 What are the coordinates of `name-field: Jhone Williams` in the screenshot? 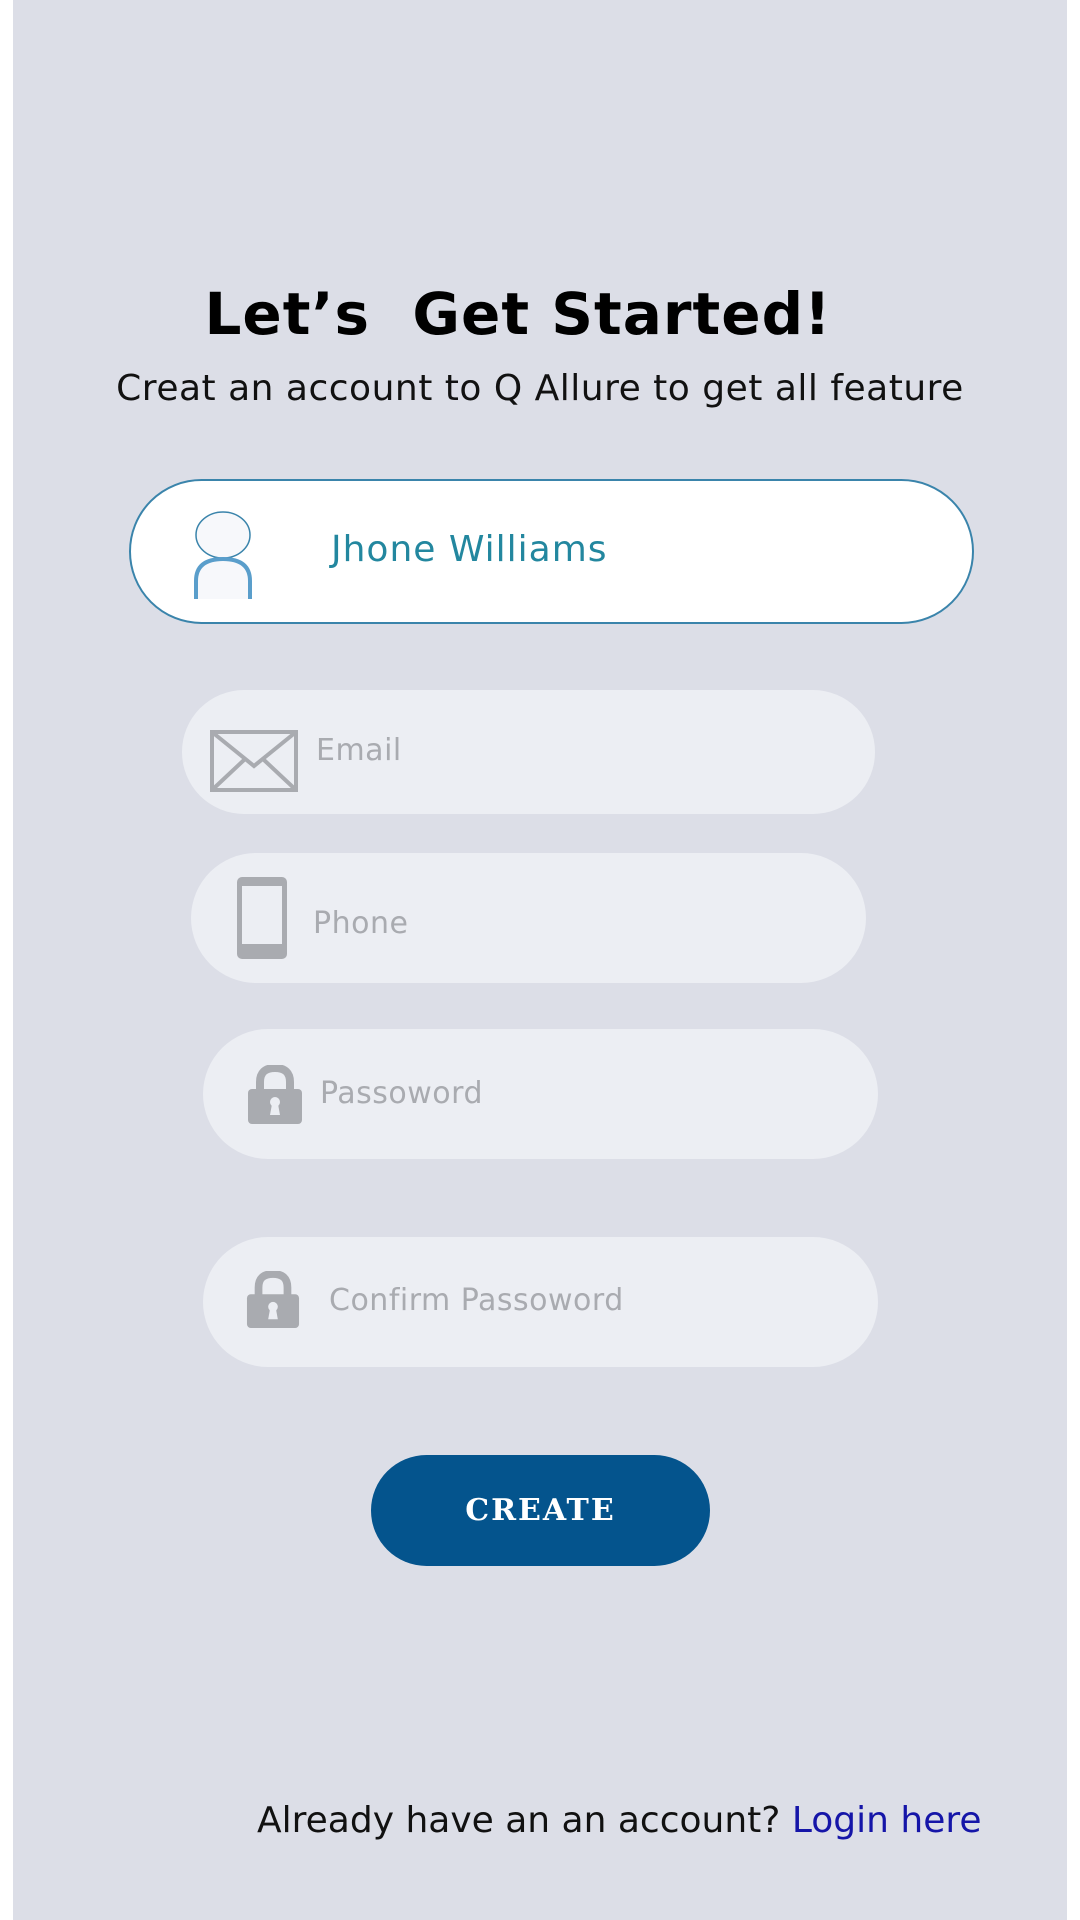 It's located at (551, 551).